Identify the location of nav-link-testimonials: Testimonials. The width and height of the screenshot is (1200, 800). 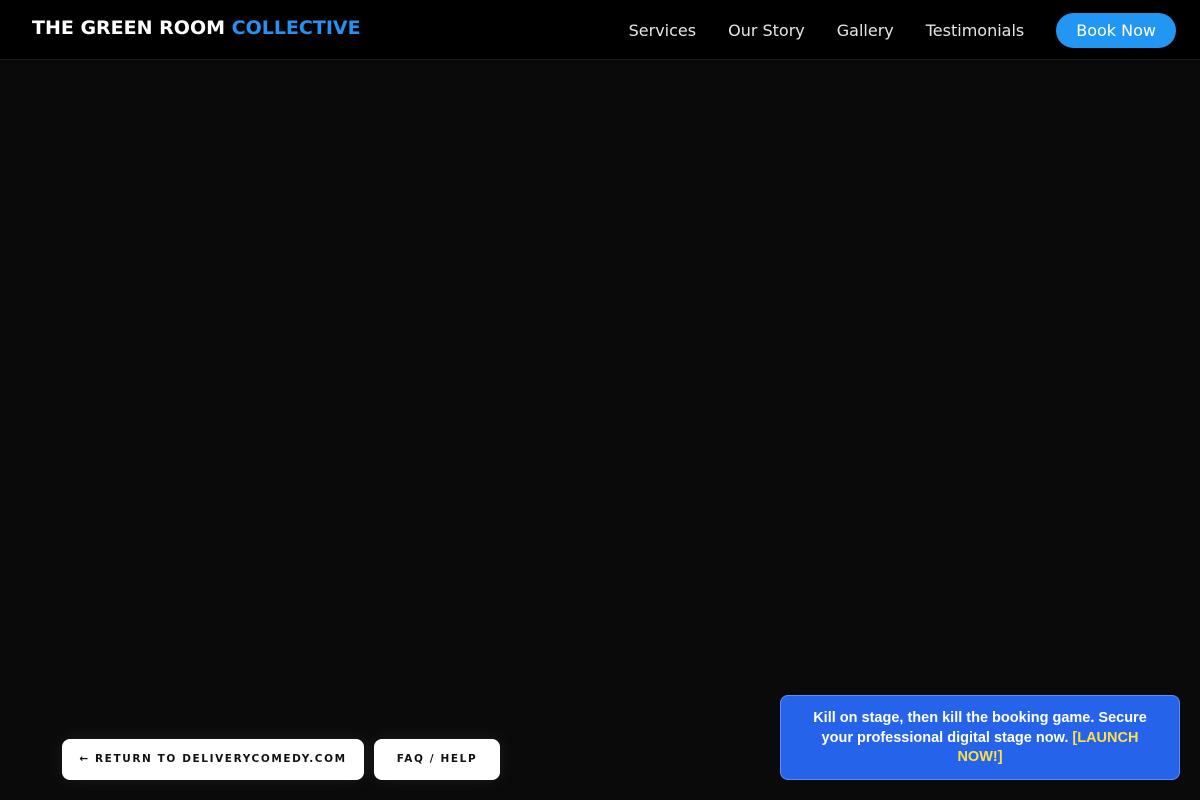
(975, 30).